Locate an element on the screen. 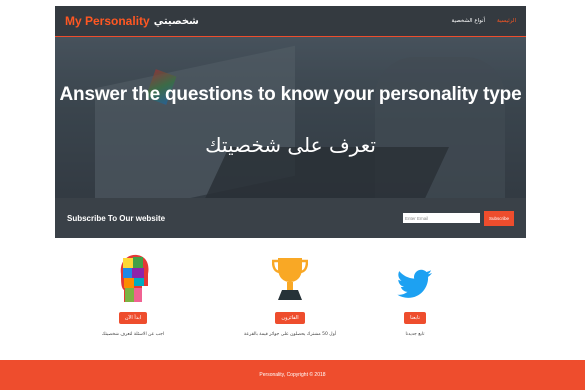 This screenshot has height=390, width=585. head-puzzle-icon is located at coordinates (133, 277).